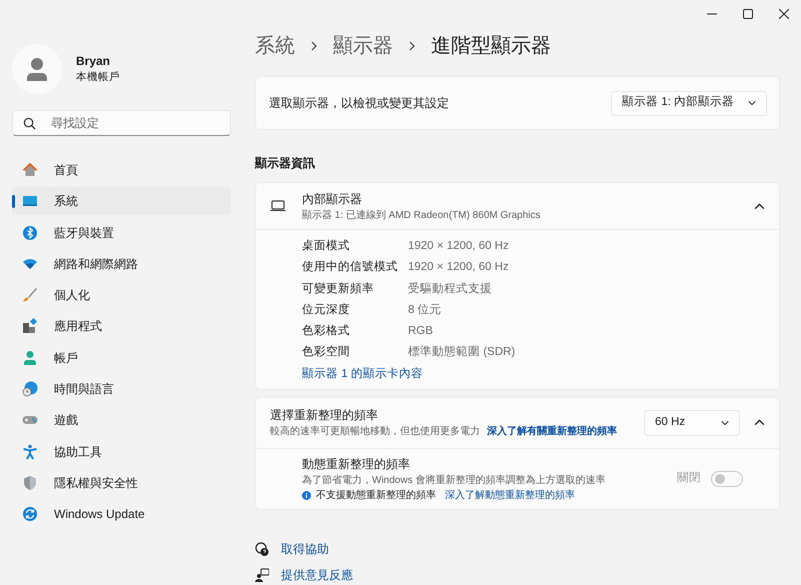 Image resolution: width=801 pixels, height=585 pixels. Describe the element at coordinates (689, 103) in the screenshot. I see `display-dropdown: 顯示器 1: 內部顯示器` at that location.